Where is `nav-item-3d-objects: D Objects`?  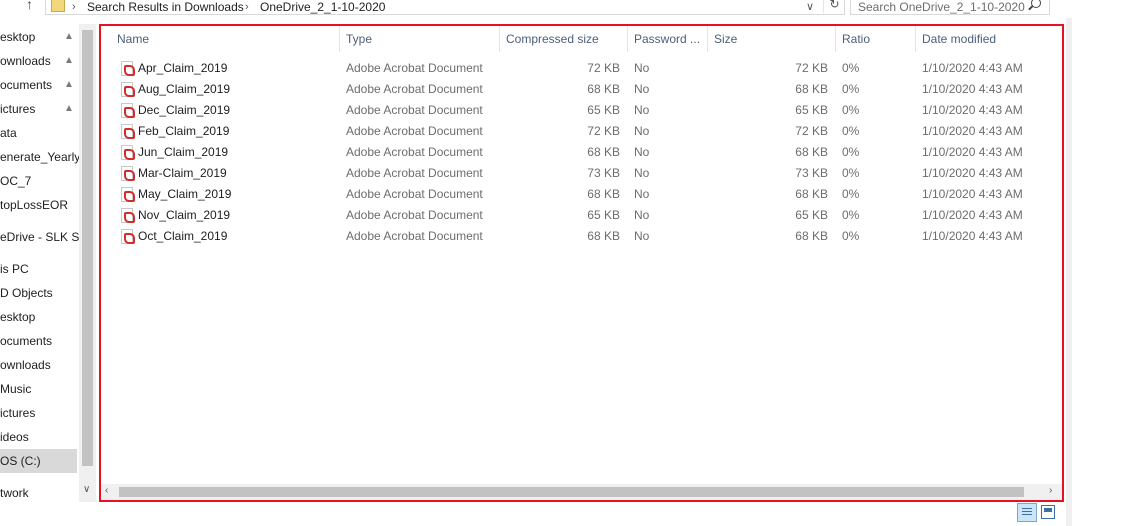 nav-item-3d-objects: D Objects is located at coordinates (26, 293).